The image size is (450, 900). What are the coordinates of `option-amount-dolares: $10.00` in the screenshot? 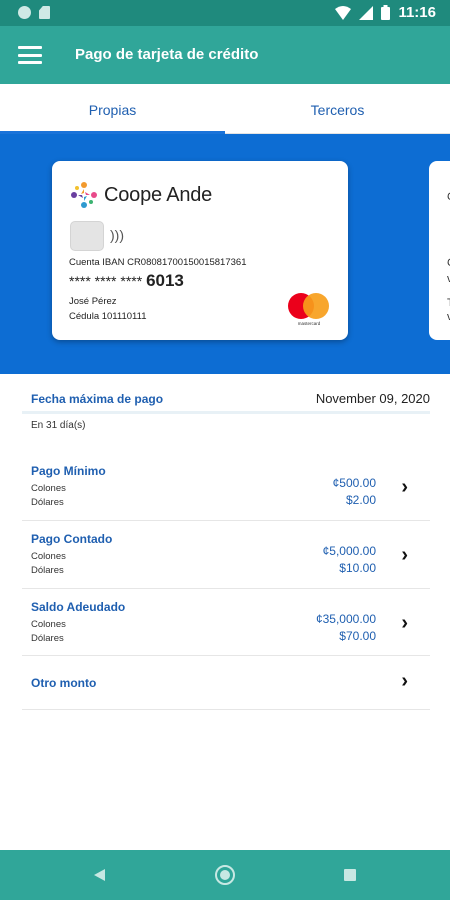 It's located at (357, 568).